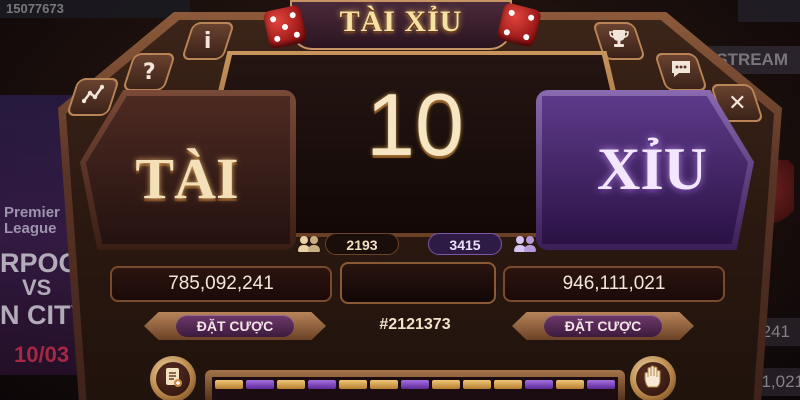 This screenshot has width=800, height=400. Describe the element at coordinates (30, 228) in the screenshot. I see `background-league-line-2: League` at that location.